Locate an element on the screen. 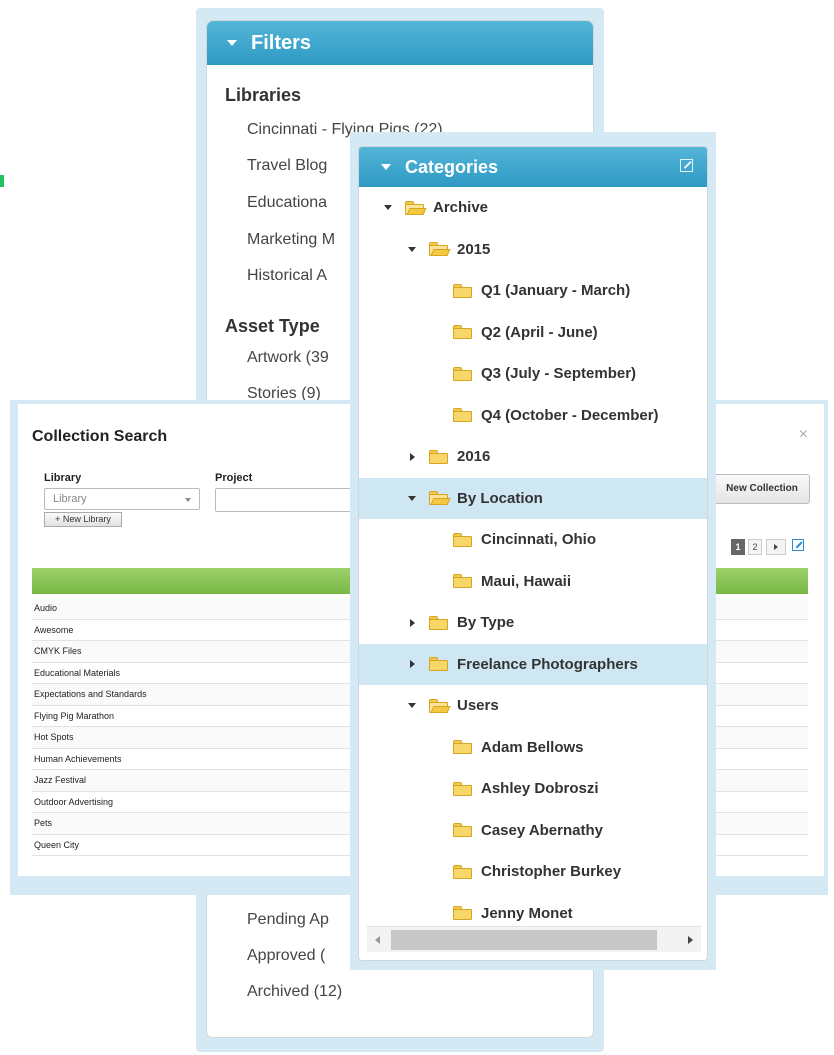  horizontal-scrollbar is located at coordinates (534, 939).